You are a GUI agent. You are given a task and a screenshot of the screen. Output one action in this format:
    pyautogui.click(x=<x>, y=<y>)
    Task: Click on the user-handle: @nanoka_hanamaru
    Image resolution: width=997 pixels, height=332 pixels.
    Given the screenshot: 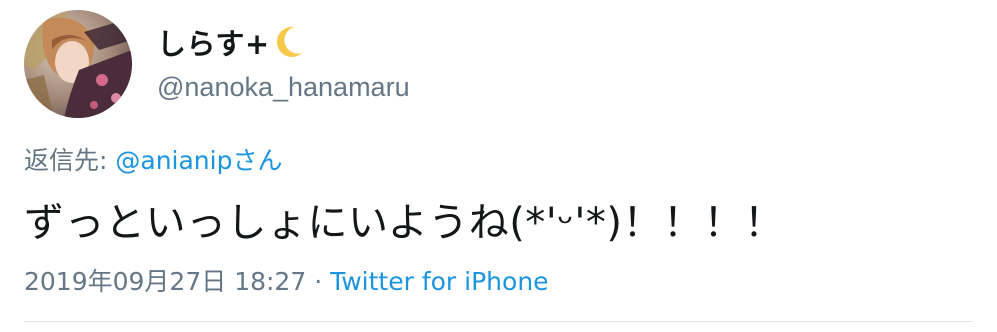 What is the action you would take?
    pyautogui.click(x=283, y=87)
    